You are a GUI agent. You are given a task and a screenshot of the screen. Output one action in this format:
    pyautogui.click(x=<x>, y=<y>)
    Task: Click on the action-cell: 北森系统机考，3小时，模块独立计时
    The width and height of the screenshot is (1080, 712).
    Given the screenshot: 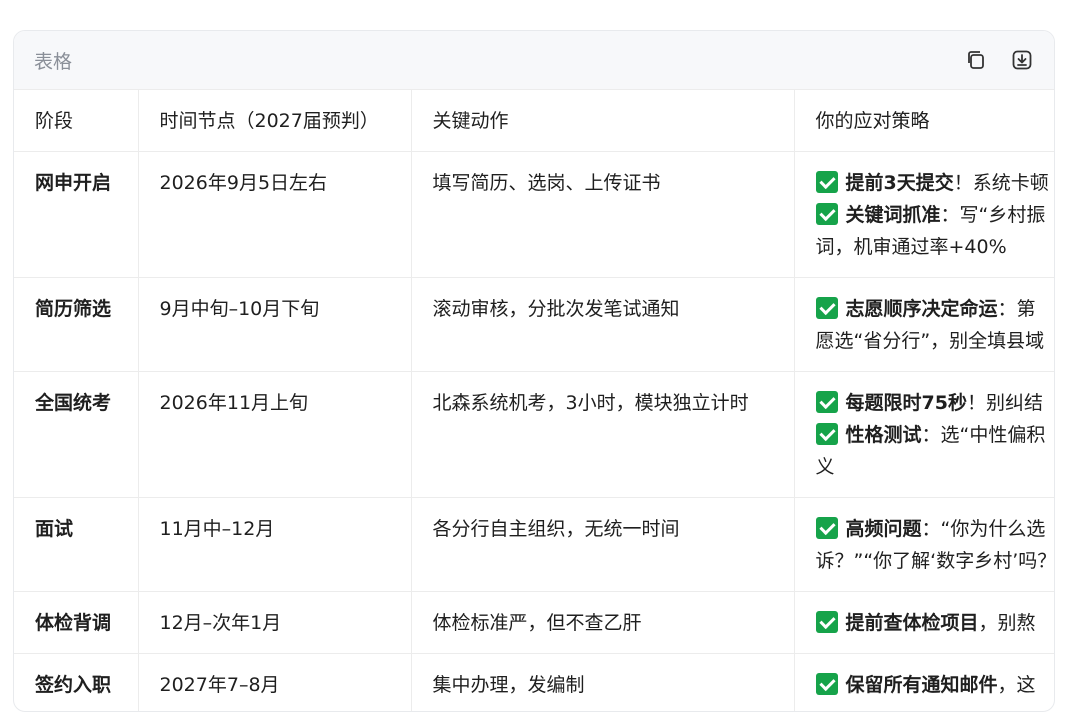 What is the action you would take?
    pyautogui.click(x=602, y=435)
    